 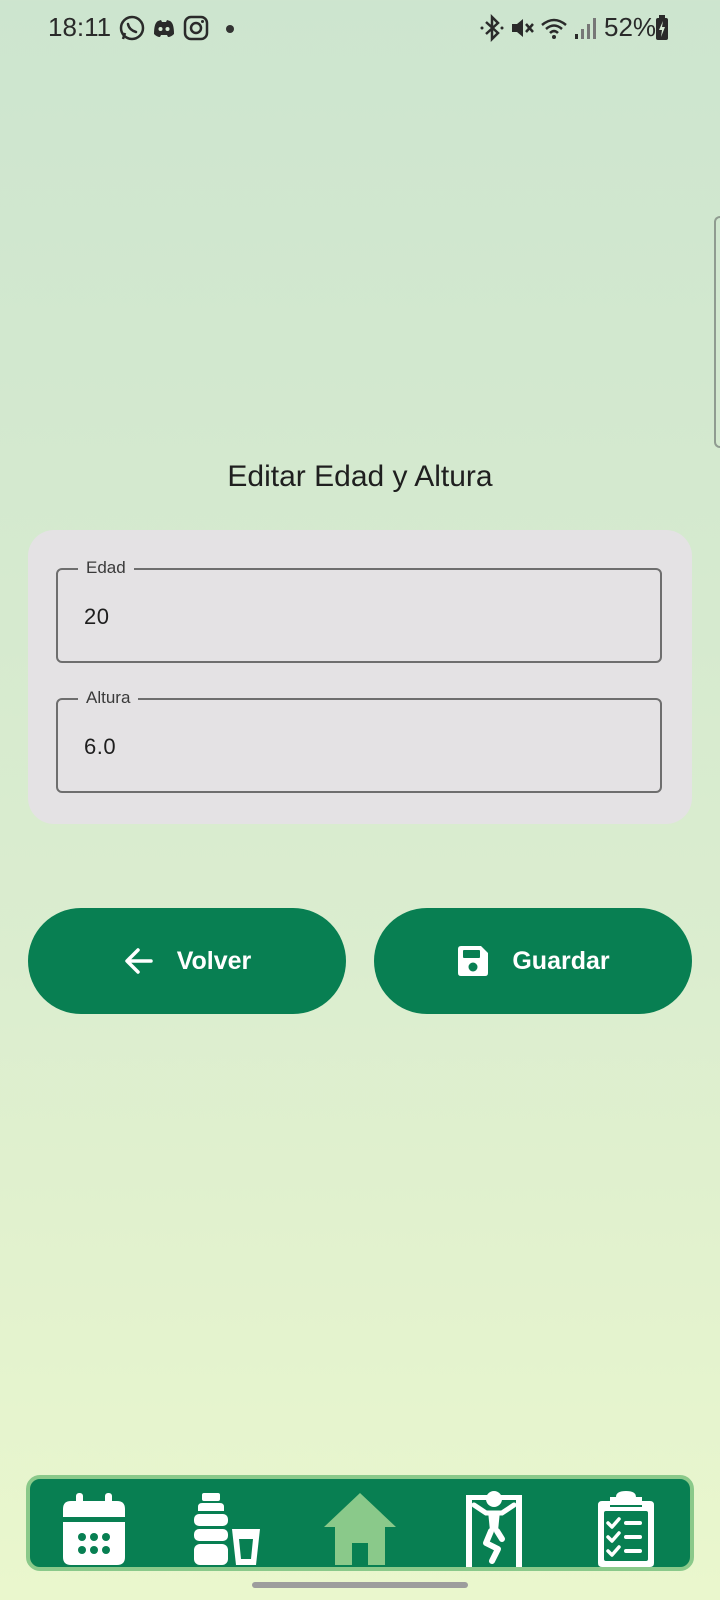 I want to click on bluetooth-icon, so click(x=492, y=28).